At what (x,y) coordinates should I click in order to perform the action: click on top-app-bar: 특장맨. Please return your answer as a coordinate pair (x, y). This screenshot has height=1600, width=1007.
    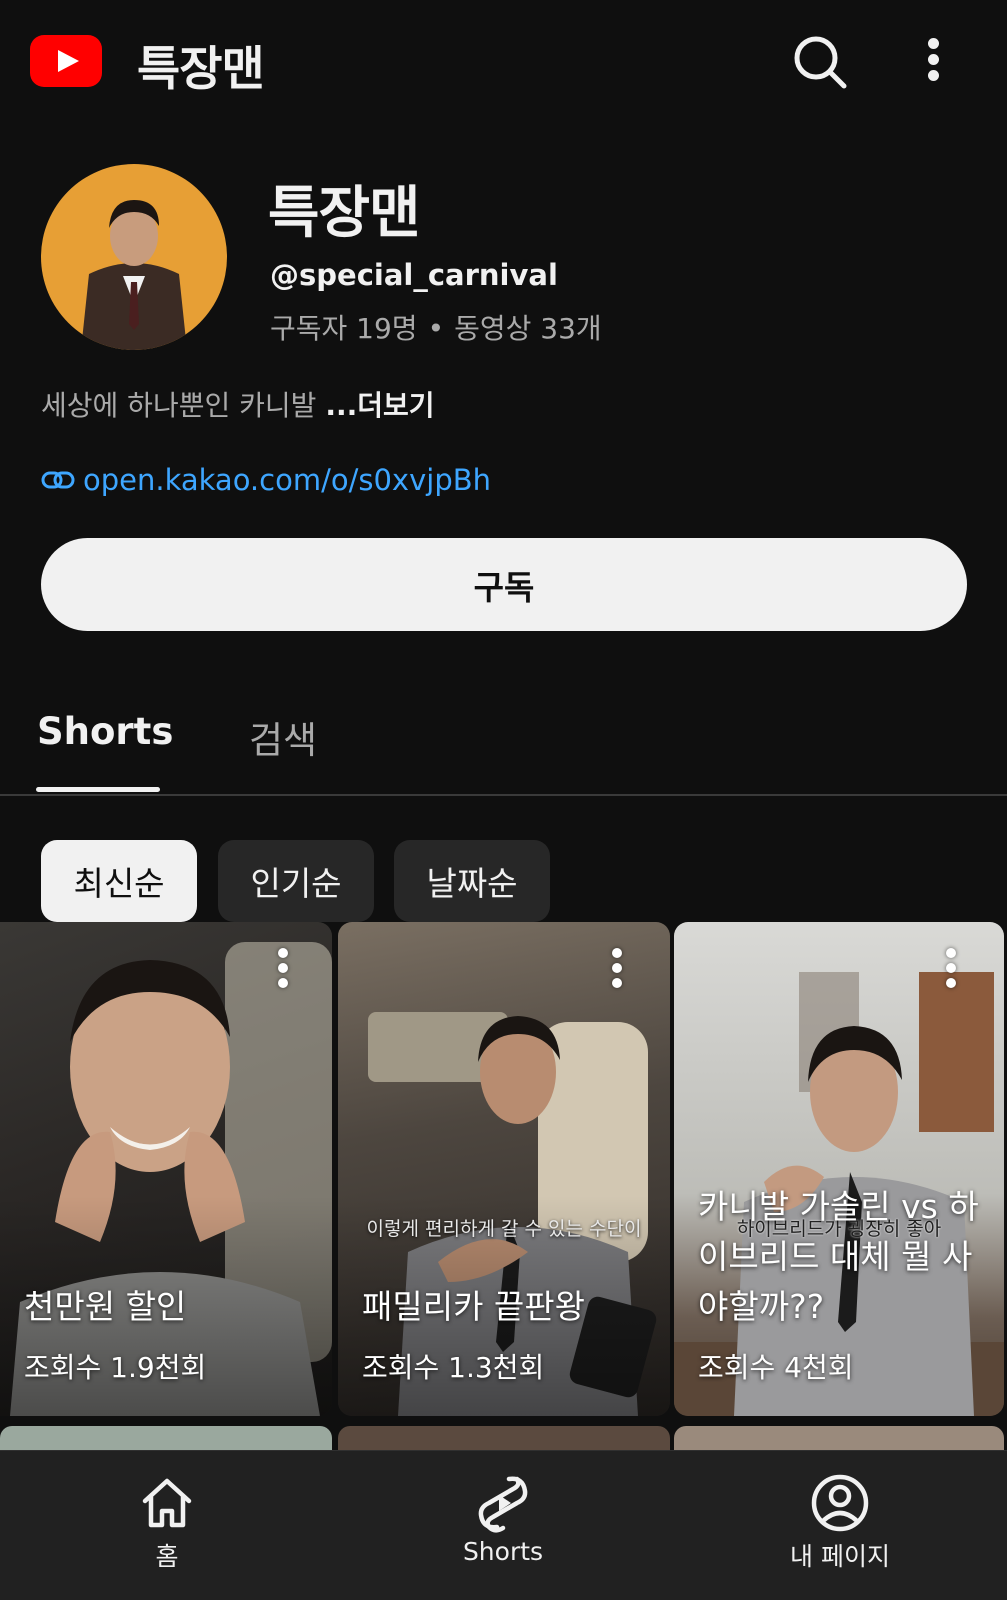
    Looking at the image, I should click on (503, 60).